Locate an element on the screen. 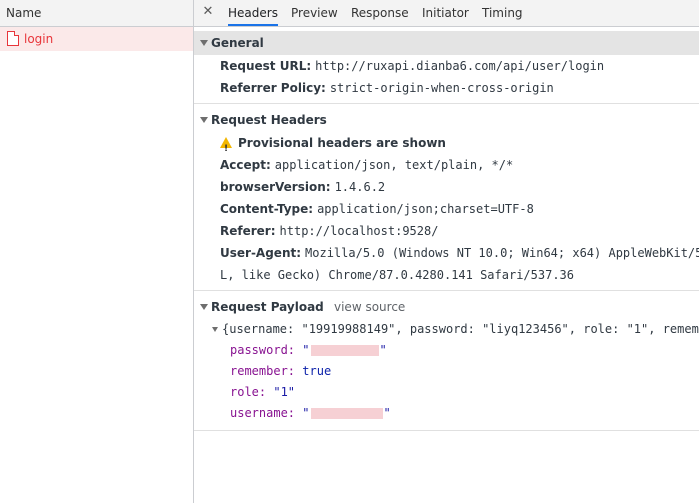  close-icon: ✕ is located at coordinates (208, 12).